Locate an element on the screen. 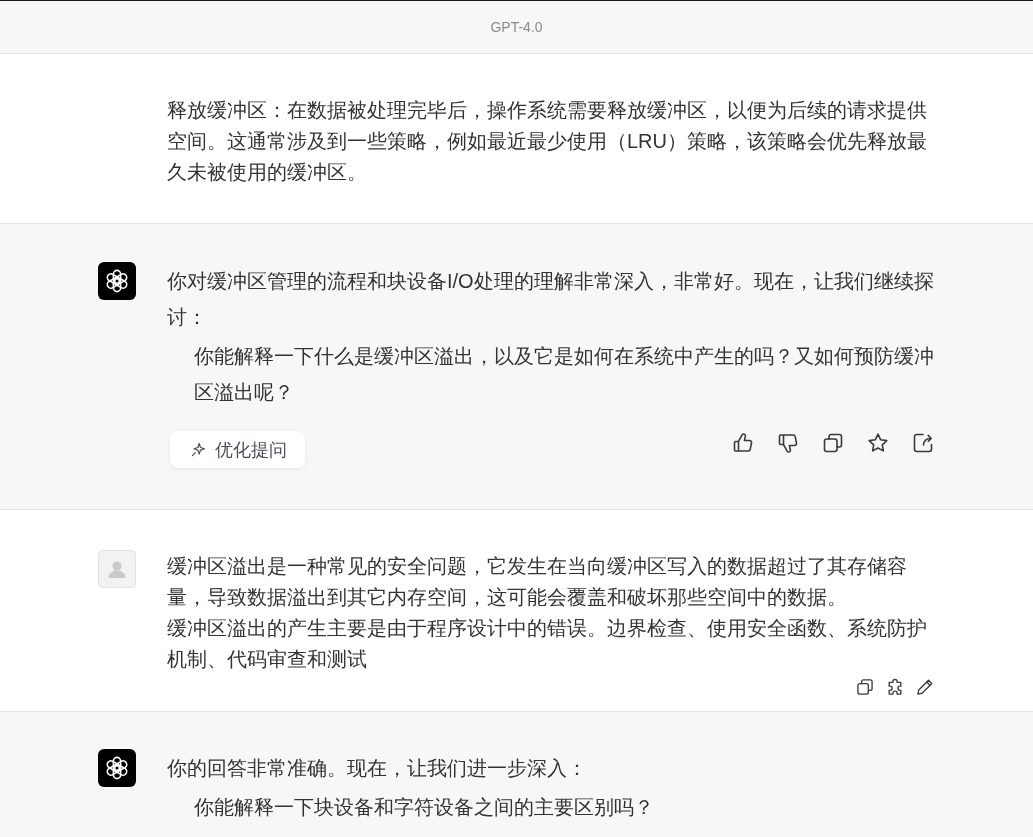 The width and height of the screenshot is (1033, 837). star-icon is located at coordinates (878, 443).